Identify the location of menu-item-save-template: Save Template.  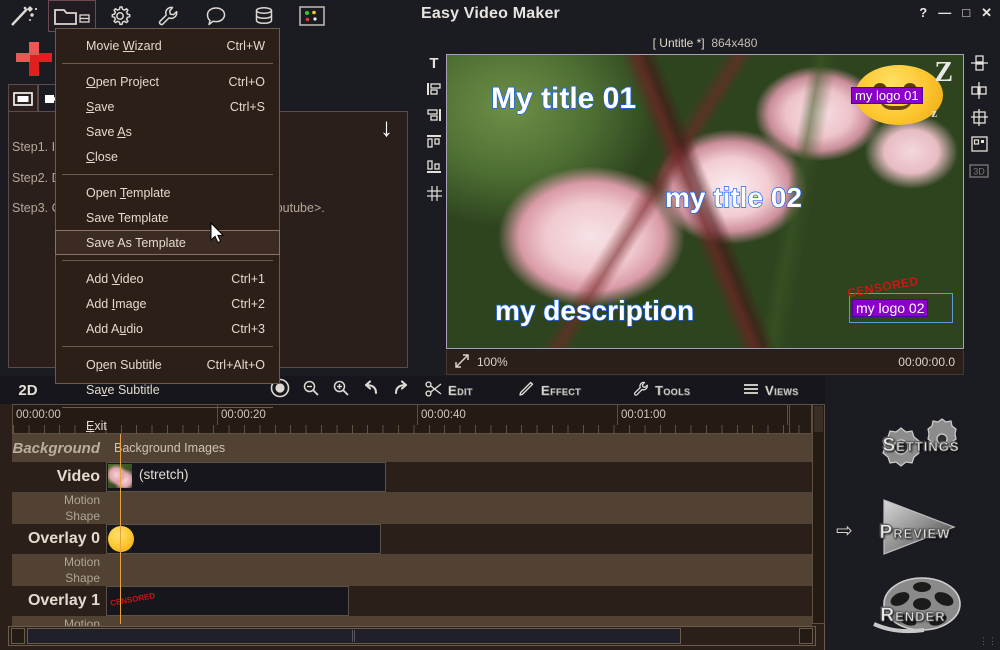
(167, 217).